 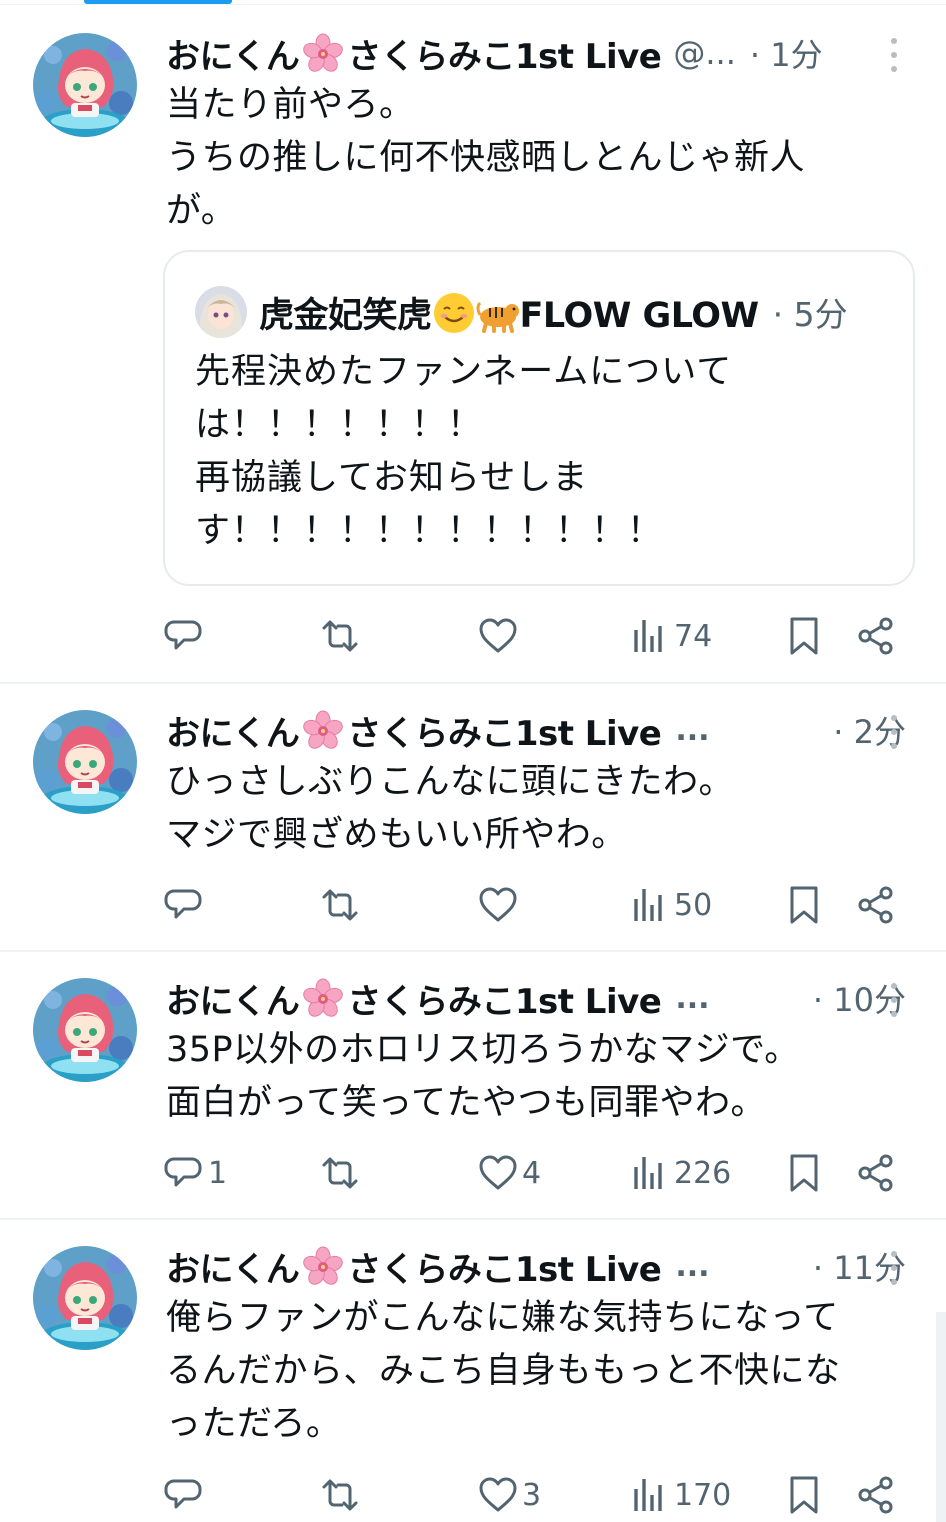 I want to click on reply-button: 1, so click(x=195, y=1173).